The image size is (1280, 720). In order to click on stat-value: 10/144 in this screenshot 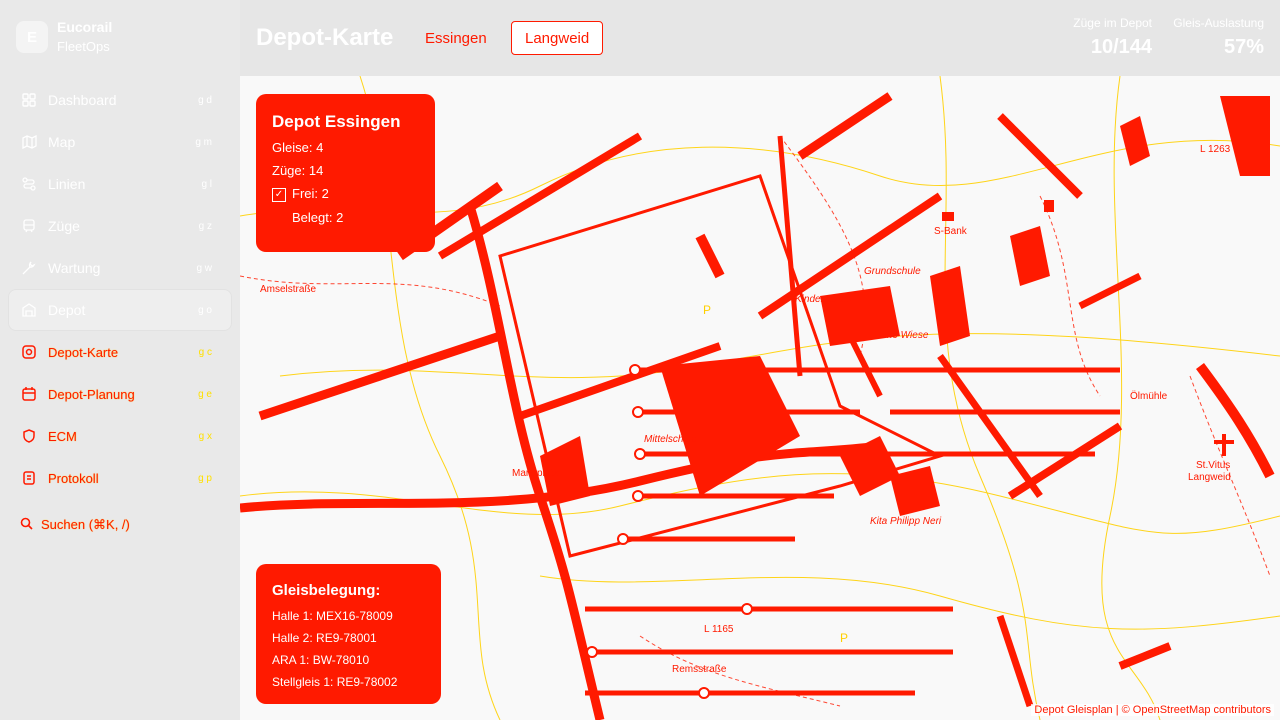, I will do `click(1121, 47)`.